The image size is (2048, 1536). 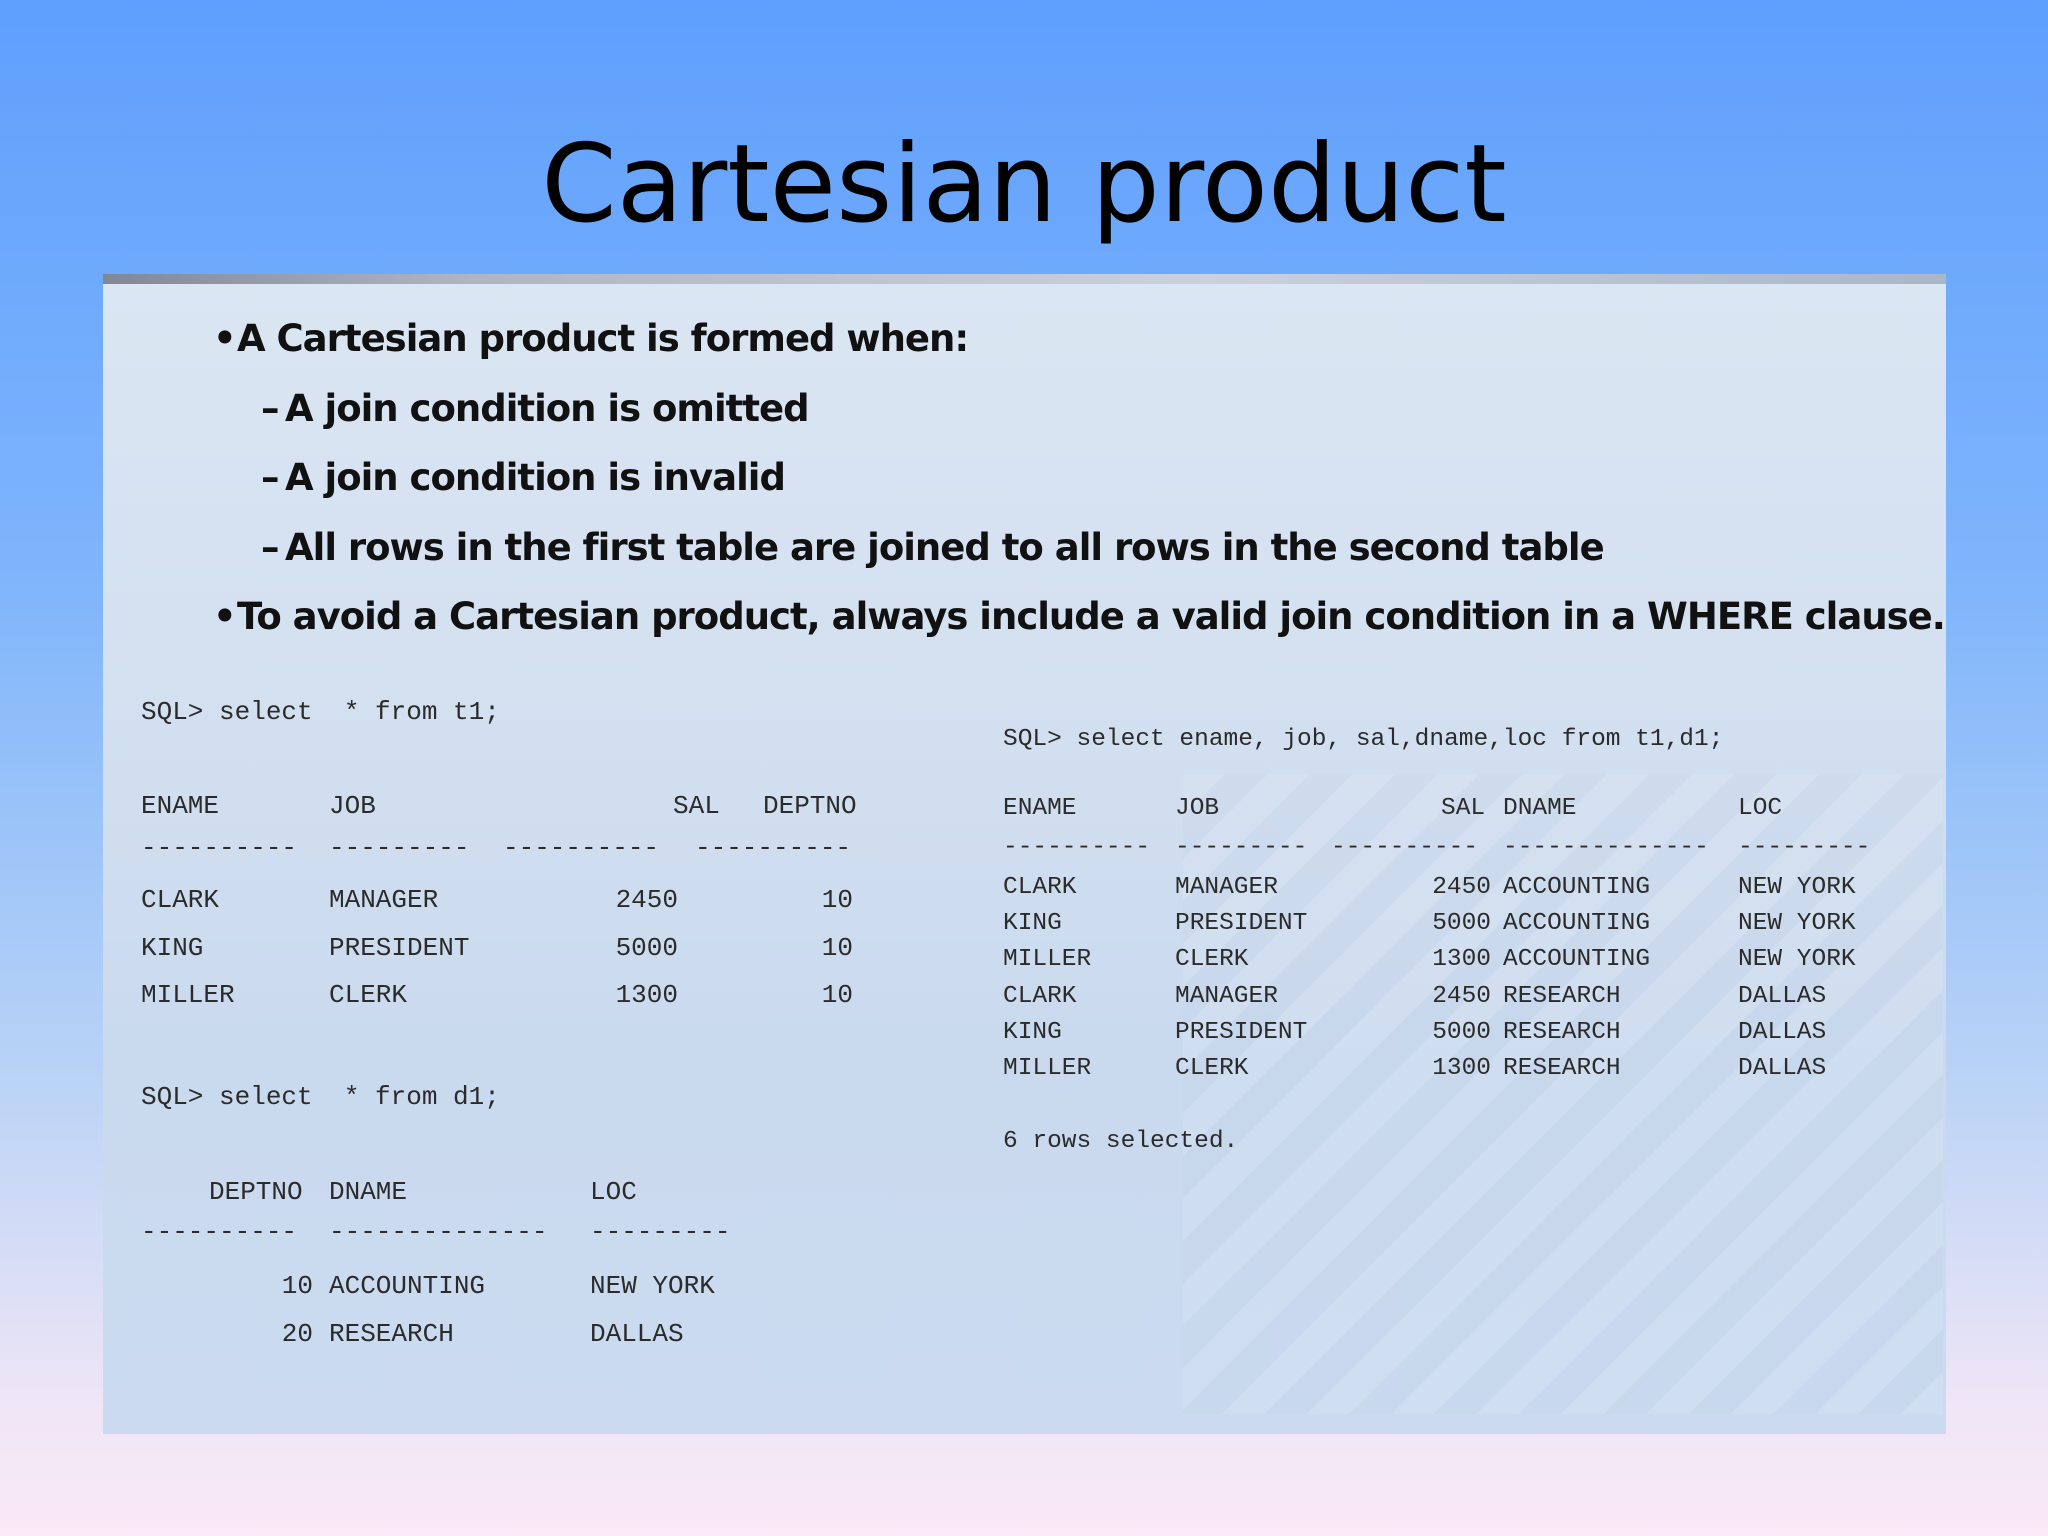 What do you see at coordinates (320, 1097) in the screenshot?
I see `sql-prompt-d1: SQL> select * from d1;` at bounding box center [320, 1097].